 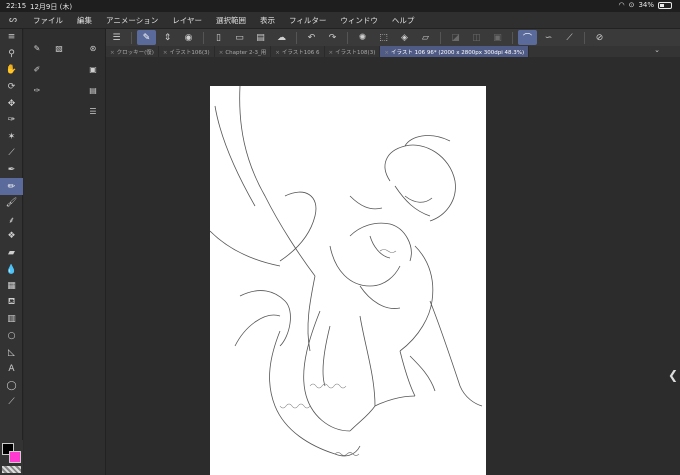 I want to click on tab-label: Chapter 2-3_用, so click(x=246, y=53).